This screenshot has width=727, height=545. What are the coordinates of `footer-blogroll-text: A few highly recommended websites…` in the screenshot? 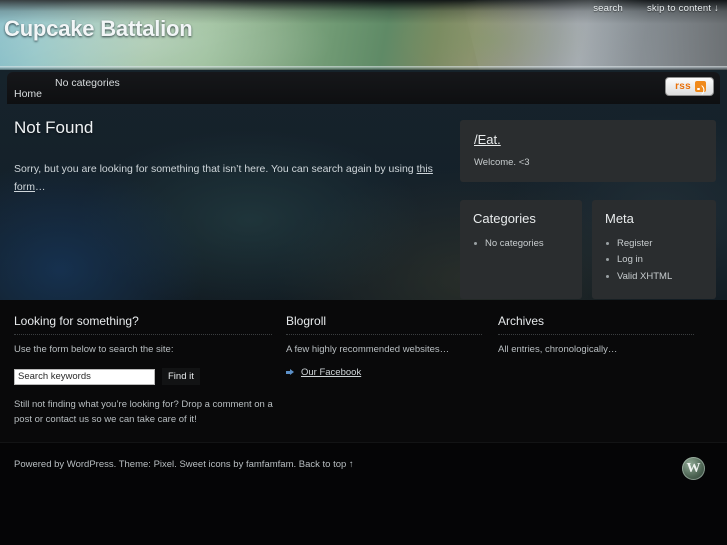 It's located at (368, 349).